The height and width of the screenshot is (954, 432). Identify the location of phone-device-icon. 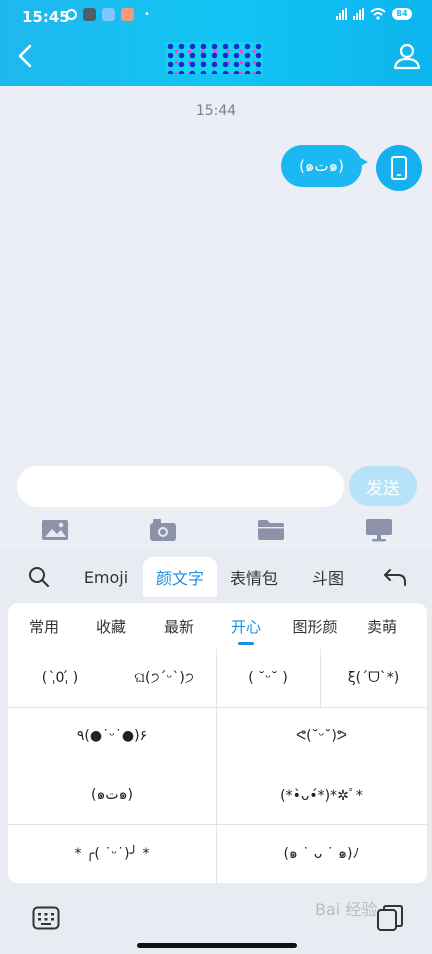
(399, 168).